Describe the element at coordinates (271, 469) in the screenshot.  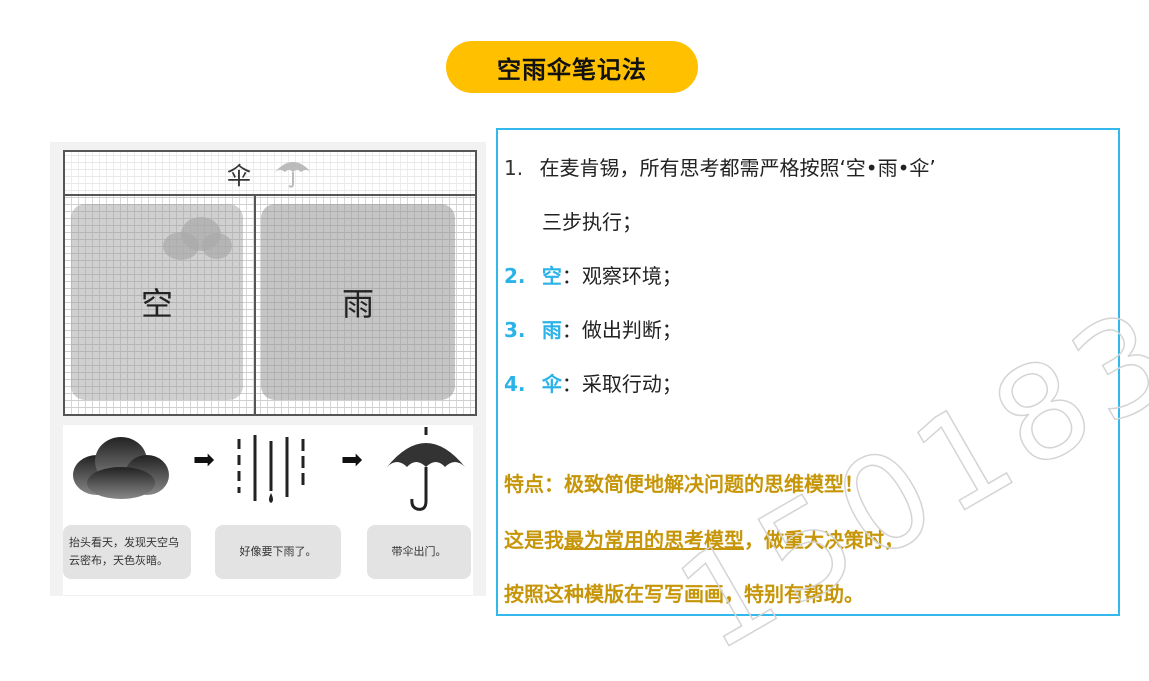
I see `rain-icon` at that location.